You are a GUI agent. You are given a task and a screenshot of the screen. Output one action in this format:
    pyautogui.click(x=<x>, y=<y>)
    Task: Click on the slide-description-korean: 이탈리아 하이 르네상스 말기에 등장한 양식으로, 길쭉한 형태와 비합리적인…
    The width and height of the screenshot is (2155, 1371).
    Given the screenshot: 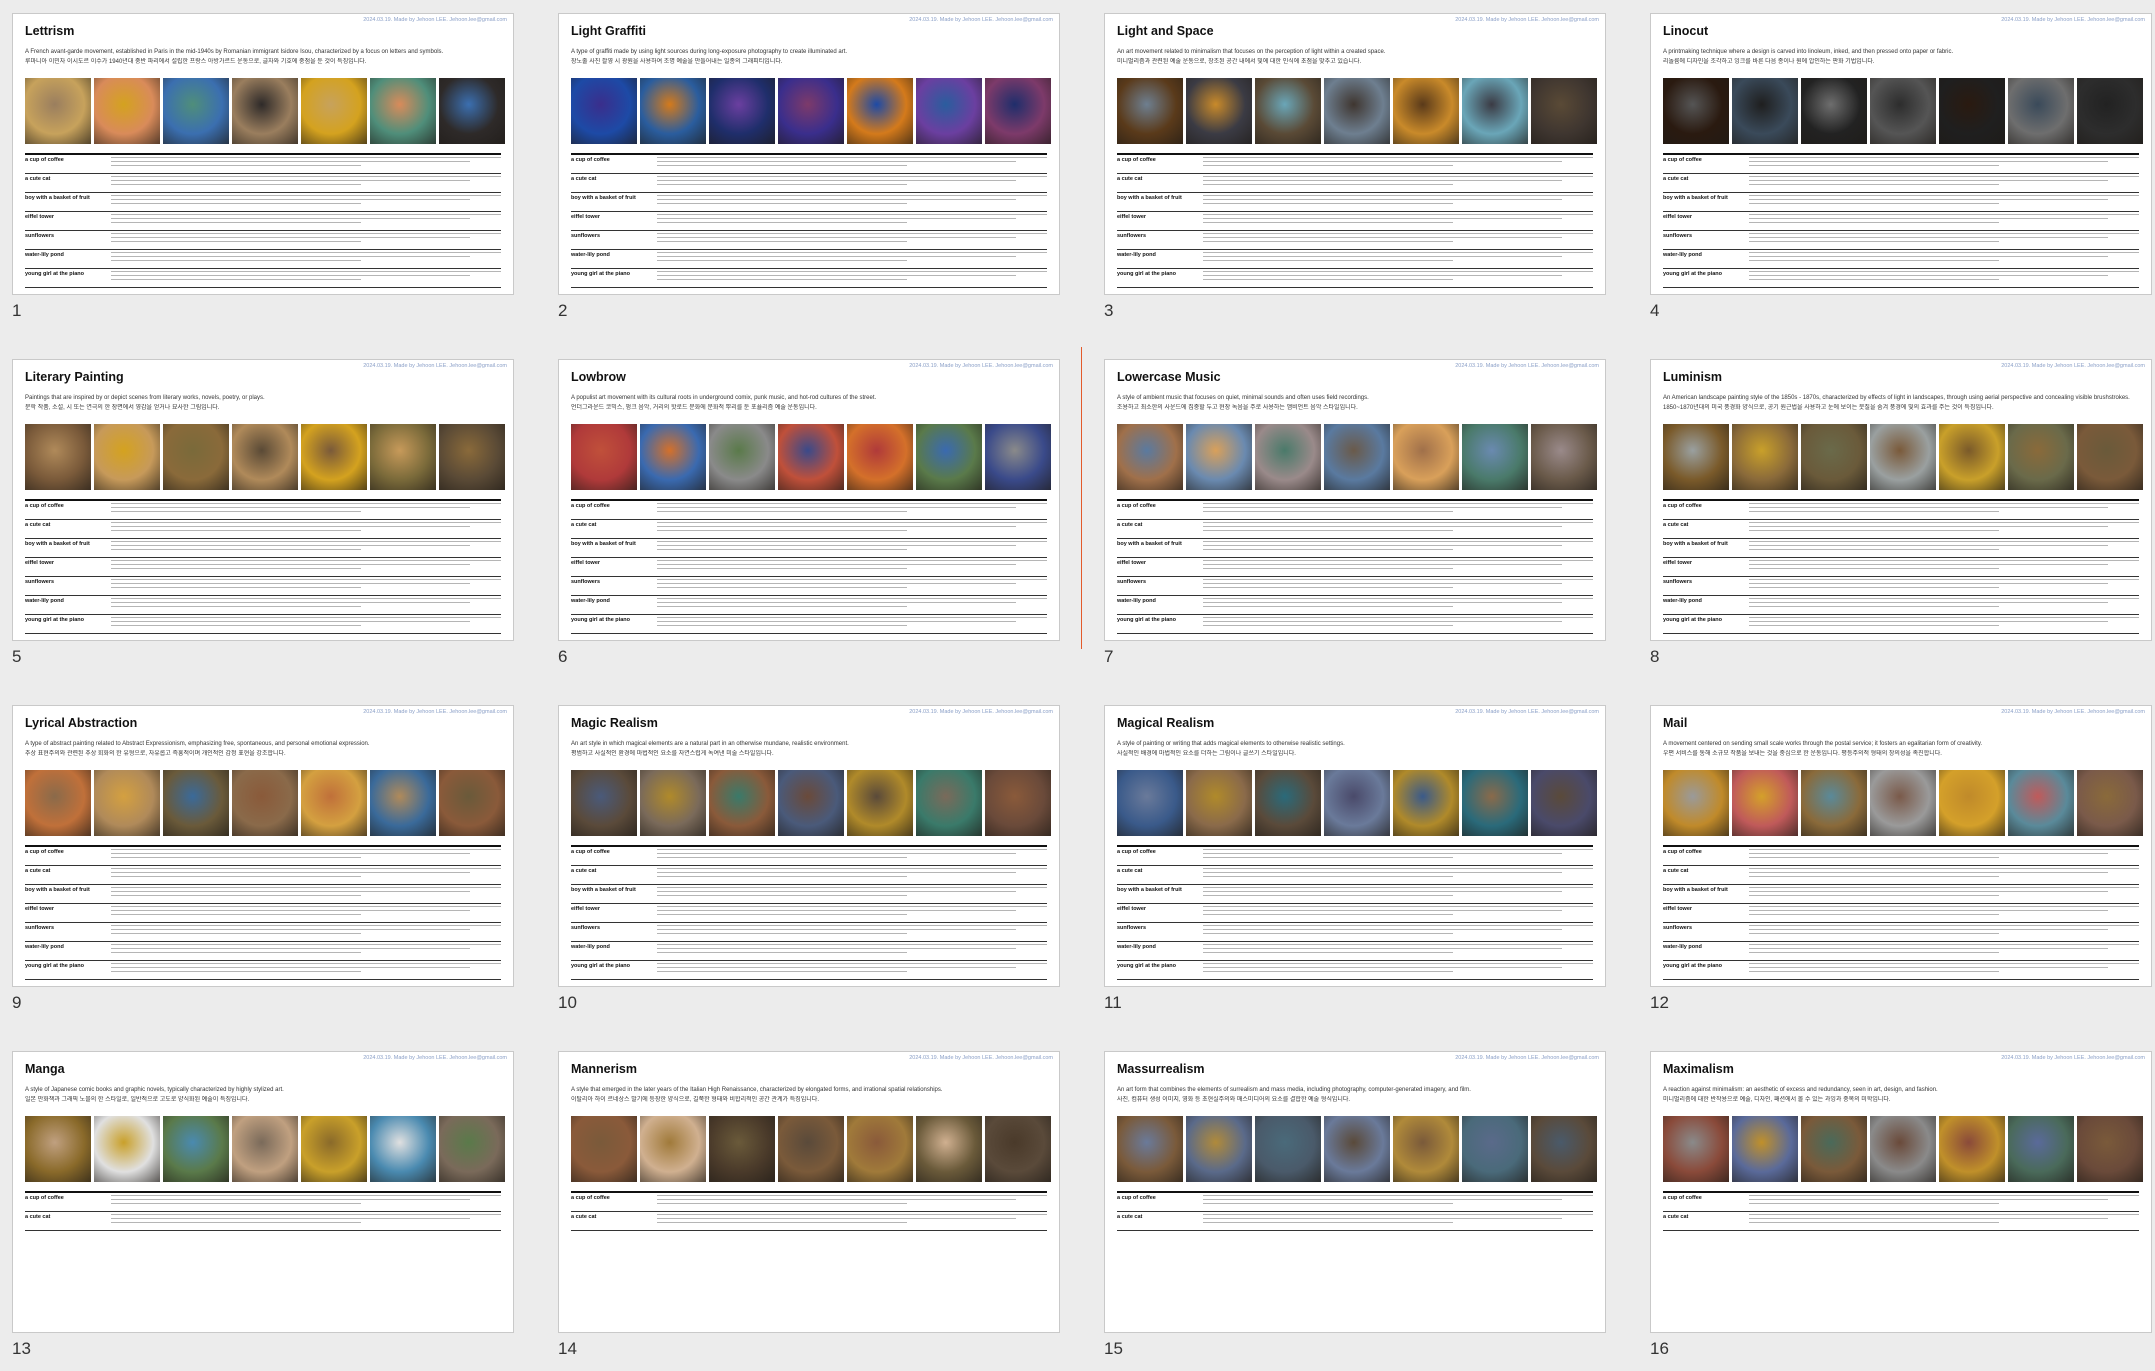 What is the action you would take?
    pyautogui.click(x=695, y=1100)
    